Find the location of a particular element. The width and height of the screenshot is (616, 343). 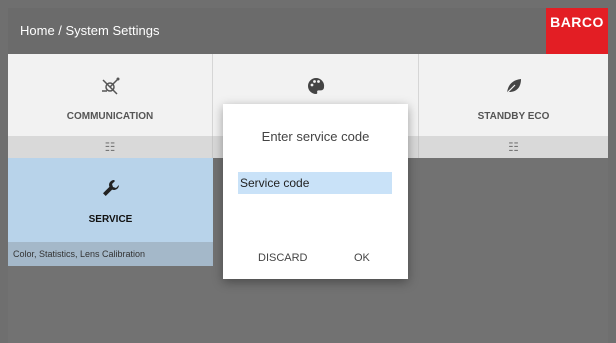

tile-settings-standby-eco: ☷ is located at coordinates (513, 147).